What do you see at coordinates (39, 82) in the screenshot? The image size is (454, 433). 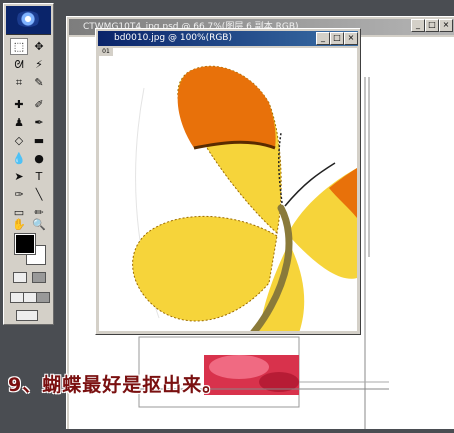 I see `slice-tool-icon: ✎` at bounding box center [39, 82].